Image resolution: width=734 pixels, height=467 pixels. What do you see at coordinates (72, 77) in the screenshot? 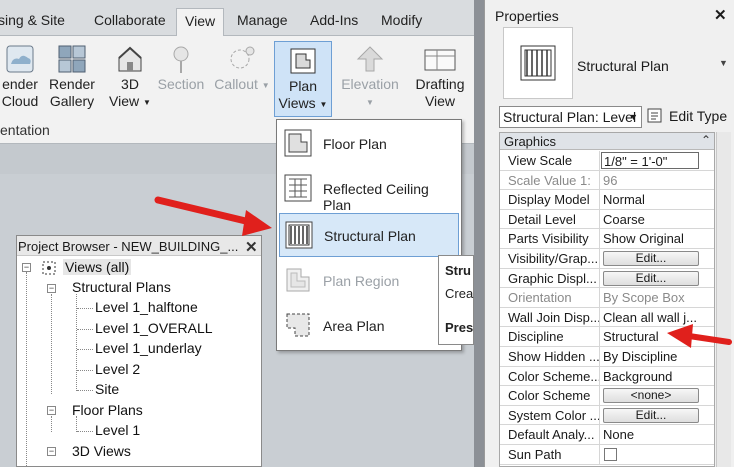
I see `render-gallery-button: Render Gallery` at bounding box center [72, 77].